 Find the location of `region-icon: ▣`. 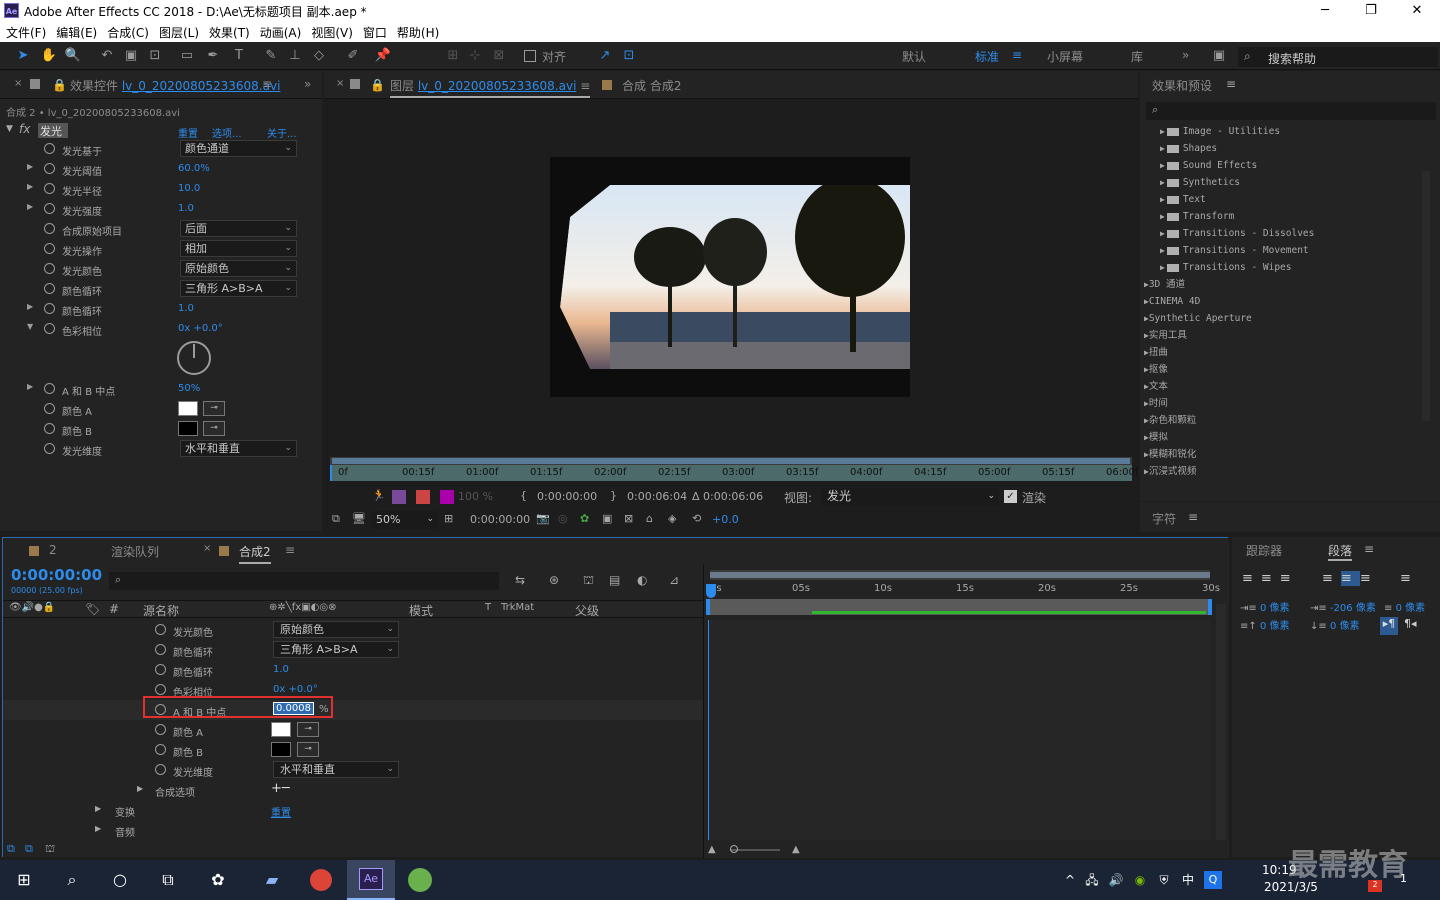

region-icon: ▣ is located at coordinates (607, 518).